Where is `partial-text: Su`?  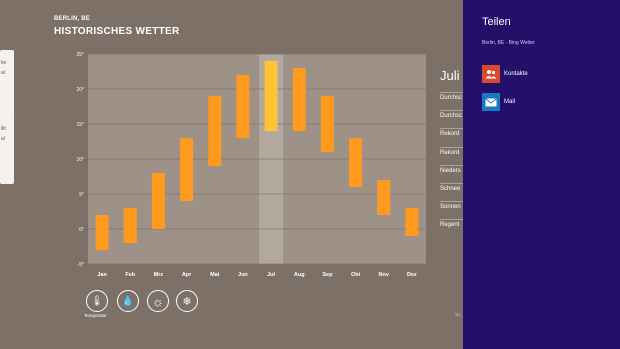
partial-text: Su is located at coordinates (458, 314).